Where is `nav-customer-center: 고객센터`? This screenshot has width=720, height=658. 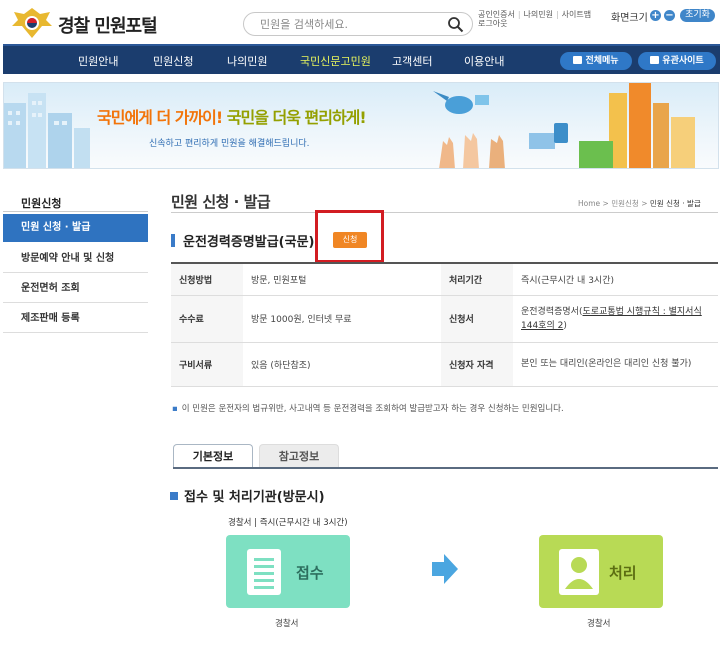
nav-customer-center: 고객센터 is located at coordinates (412, 61).